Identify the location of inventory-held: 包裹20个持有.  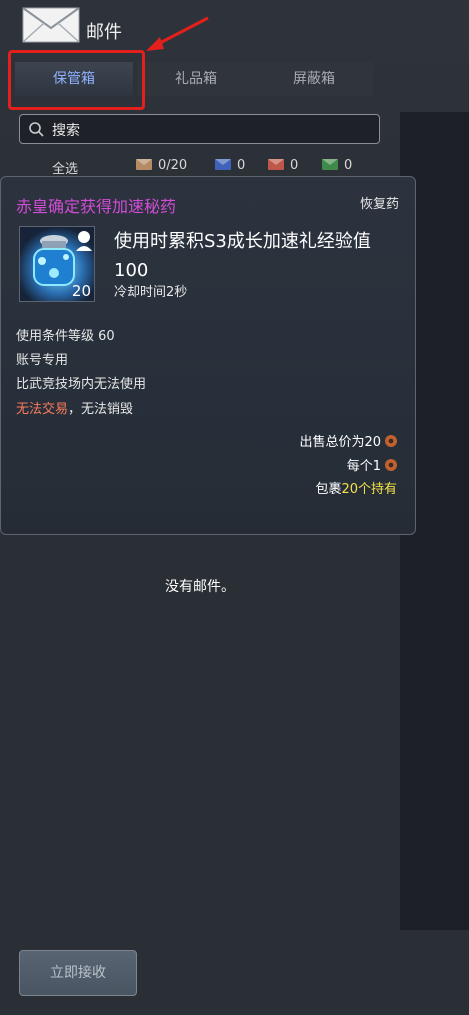
(356, 487).